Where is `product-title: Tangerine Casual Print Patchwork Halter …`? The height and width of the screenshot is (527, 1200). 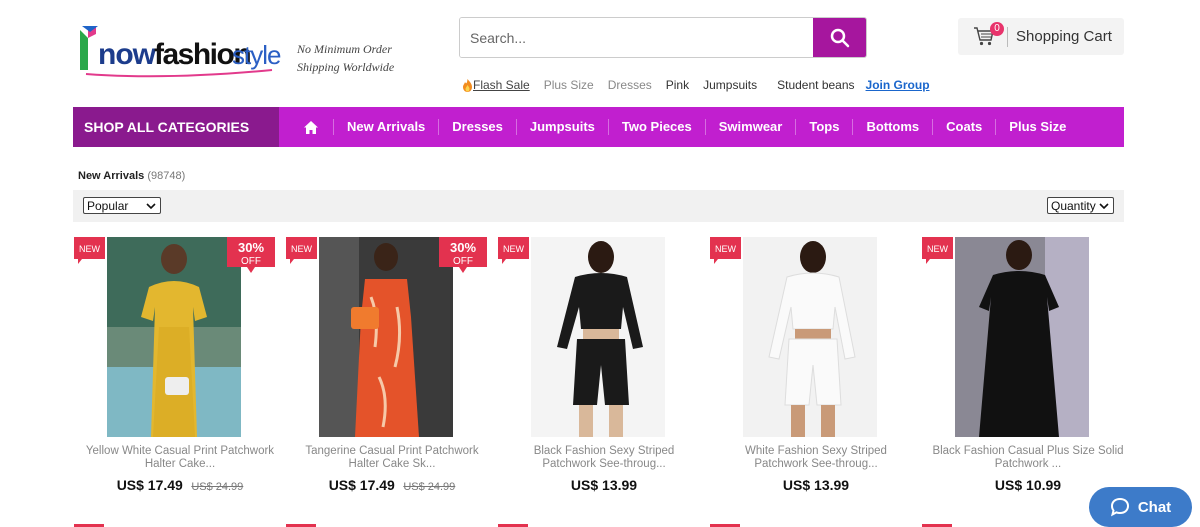 product-title: Tangerine Casual Print Patchwork Halter … is located at coordinates (392, 458).